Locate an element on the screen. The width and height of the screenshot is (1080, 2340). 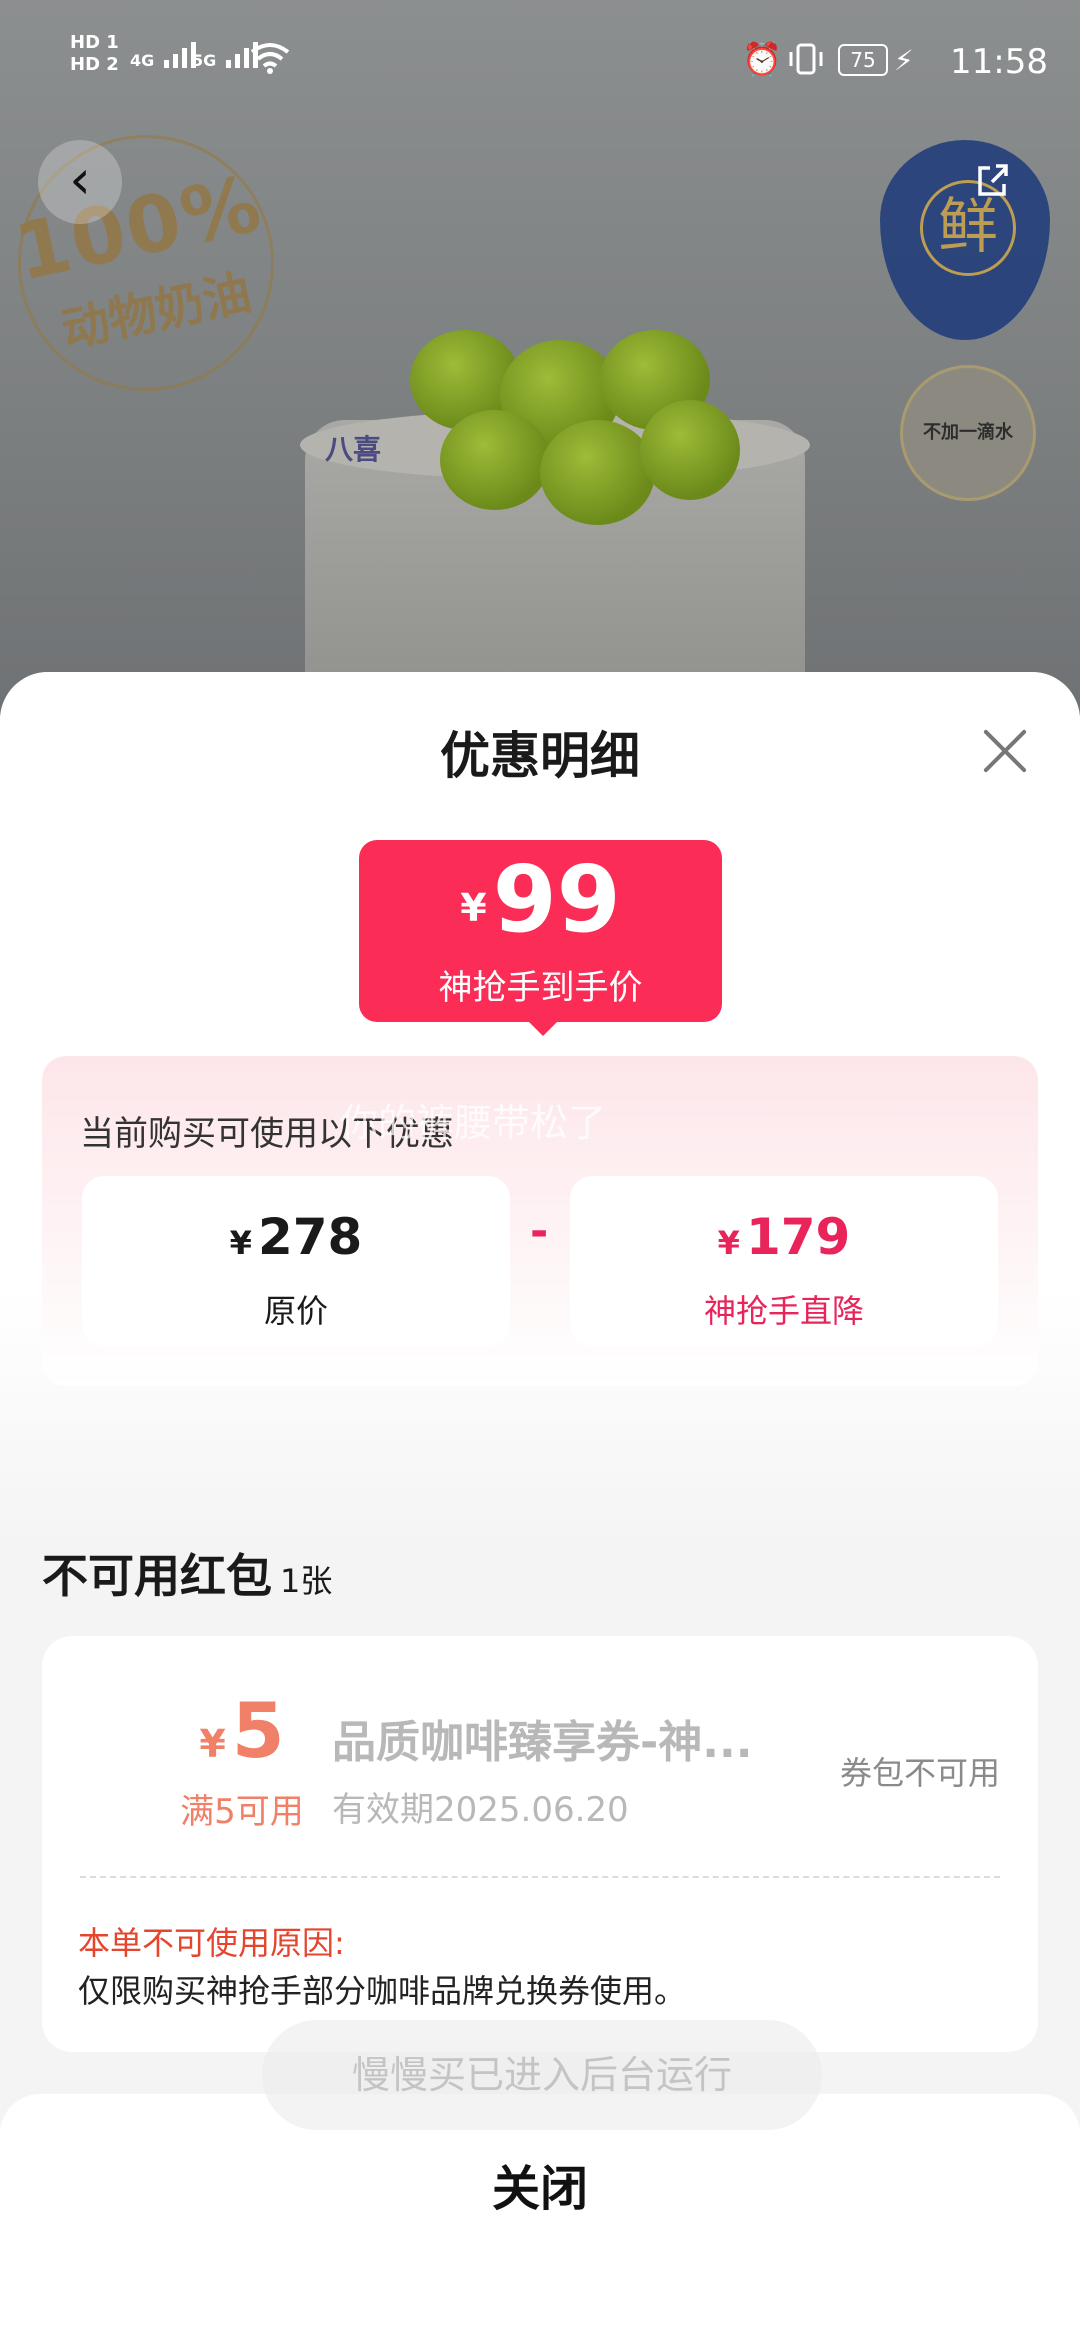
share-icon is located at coordinates (993, 180).